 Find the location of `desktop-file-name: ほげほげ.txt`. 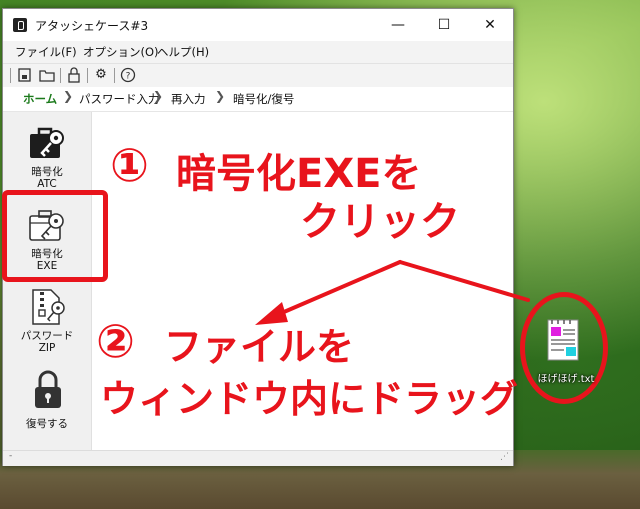

desktop-file-name: ほげほげ.txt is located at coordinates (566, 379).